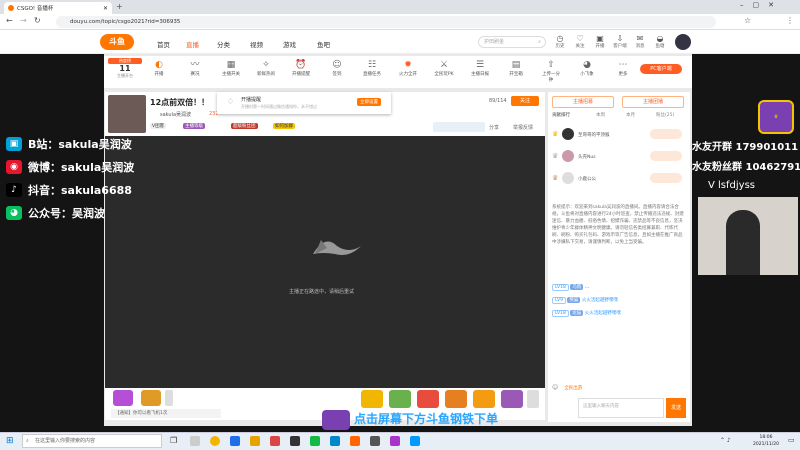 The height and width of the screenshot is (450, 800). What do you see at coordinates (408, 68) in the screenshot?
I see `toolbar-item-fire: ✹ 火力全开` at bounding box center [408, 68].